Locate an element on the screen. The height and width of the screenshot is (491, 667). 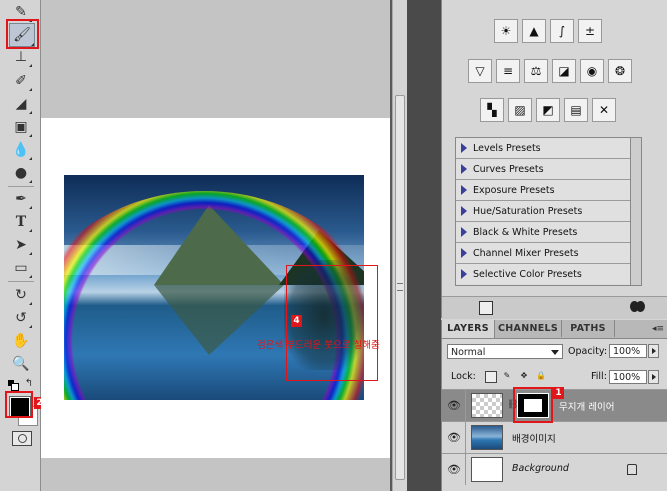
panel-menu-icon: ◂≡ is located at coordinates (658, 329).